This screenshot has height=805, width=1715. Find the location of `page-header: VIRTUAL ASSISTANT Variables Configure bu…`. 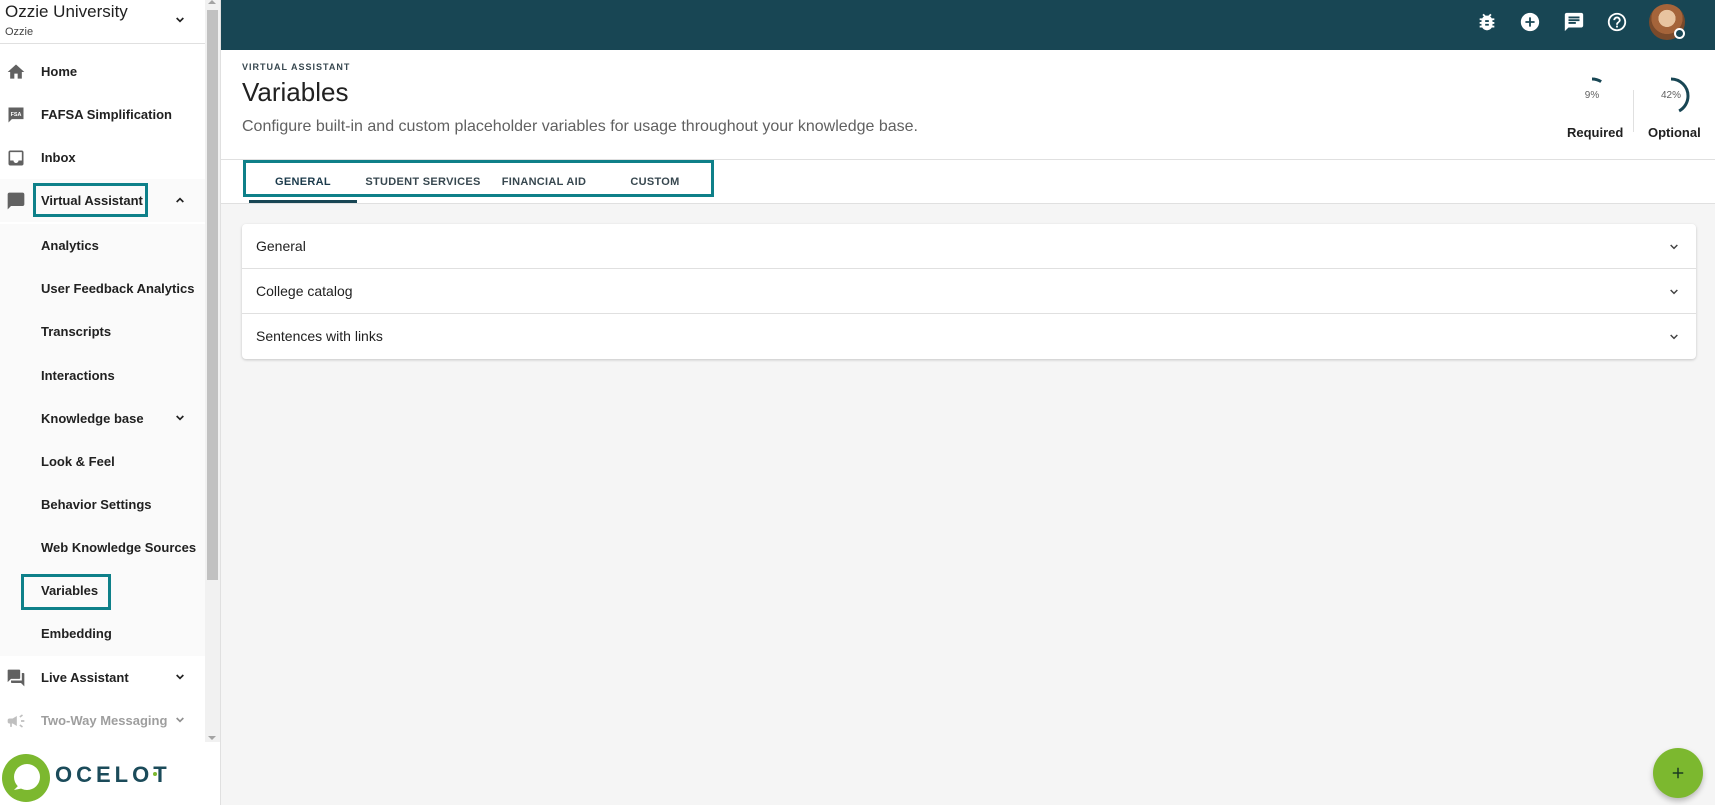

page-header: VIRTUAL ASSISTANT Variables Configure bu… is located at coordinates (968, 105).